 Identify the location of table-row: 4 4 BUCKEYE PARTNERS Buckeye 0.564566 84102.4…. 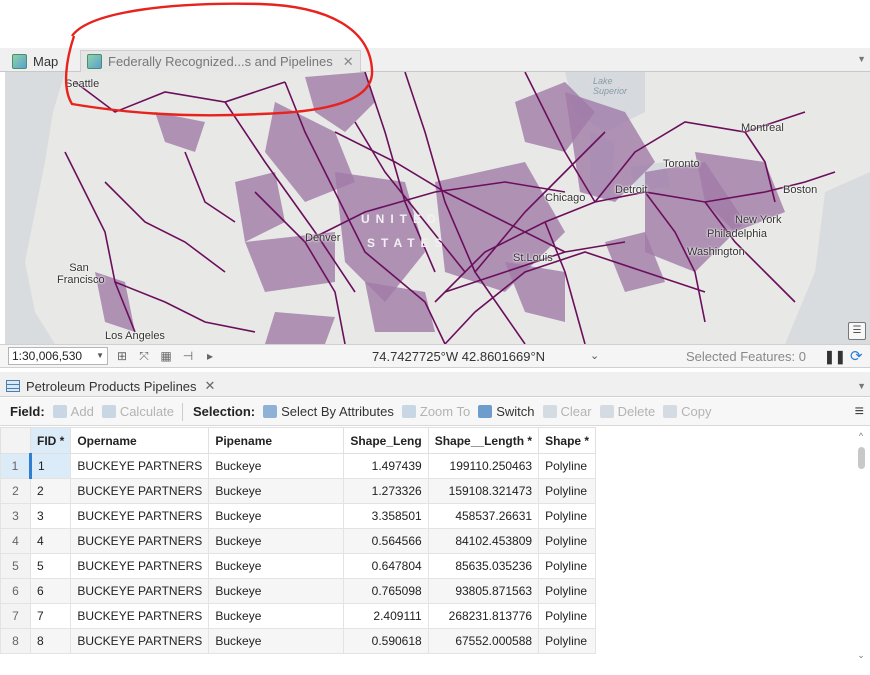
(298, 541).